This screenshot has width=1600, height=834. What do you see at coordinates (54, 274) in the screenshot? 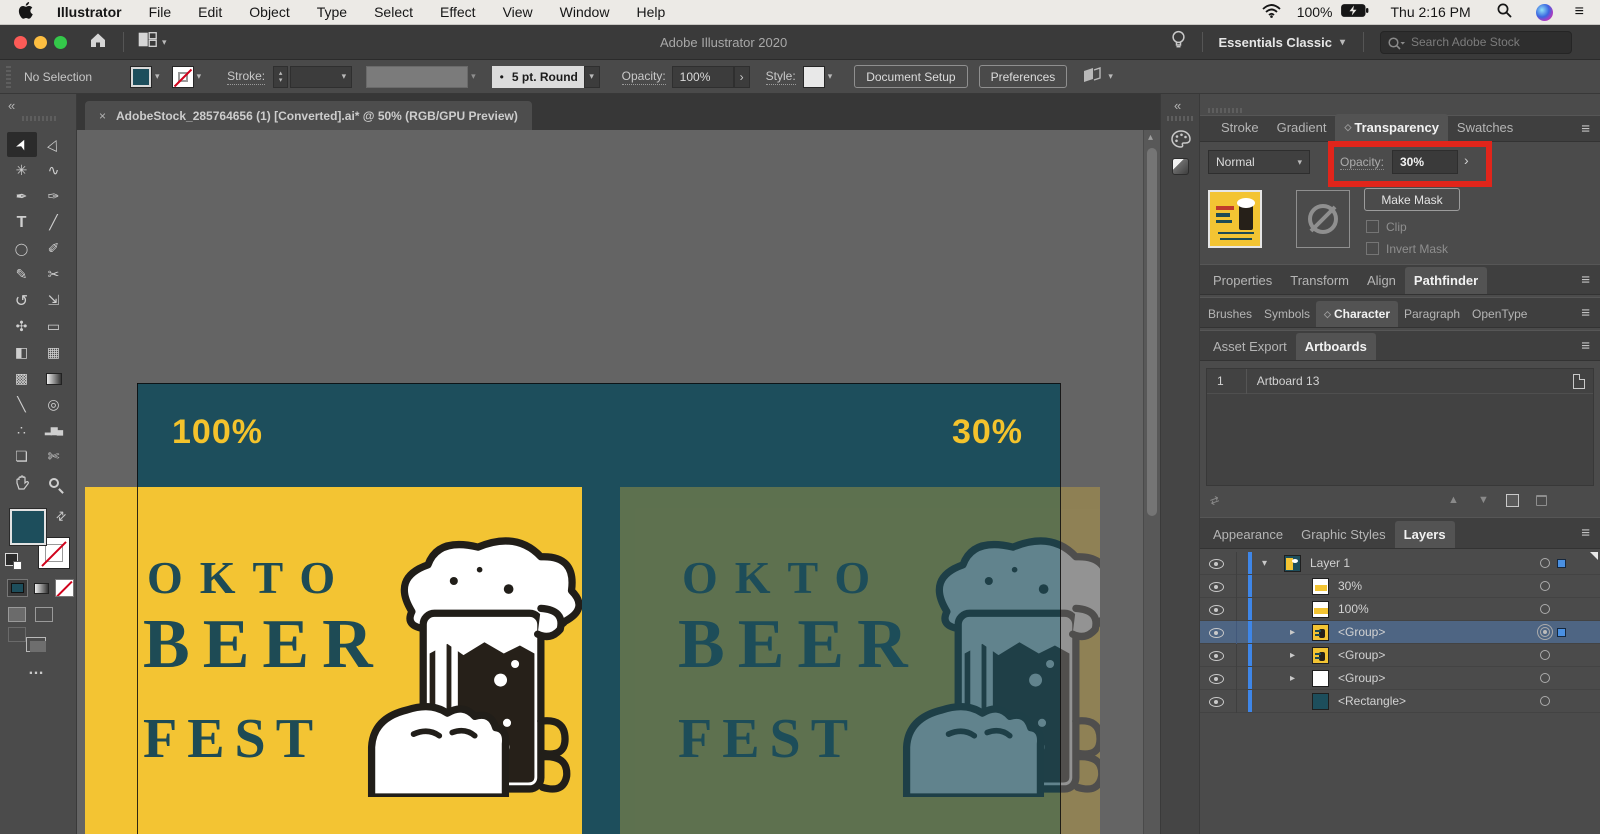
I see `scissors-tool: ✂` at bounding box center [54, 274].